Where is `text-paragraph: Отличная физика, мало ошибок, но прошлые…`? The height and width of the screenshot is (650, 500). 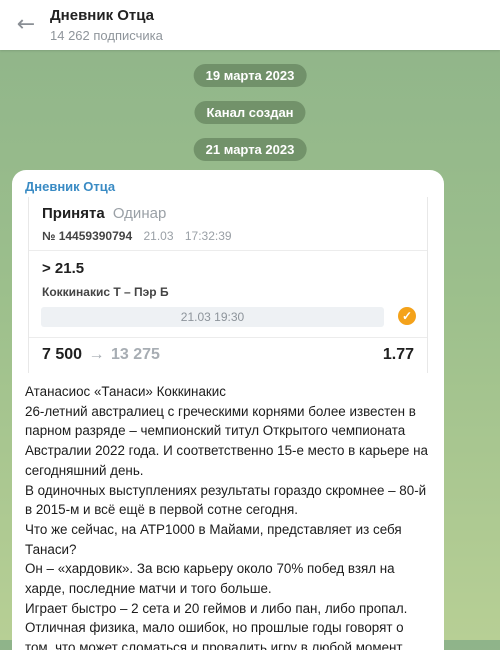 text-paragraph: Отличная физика, мало ошибок, но прошлые… is located at coordinates (215, 635).